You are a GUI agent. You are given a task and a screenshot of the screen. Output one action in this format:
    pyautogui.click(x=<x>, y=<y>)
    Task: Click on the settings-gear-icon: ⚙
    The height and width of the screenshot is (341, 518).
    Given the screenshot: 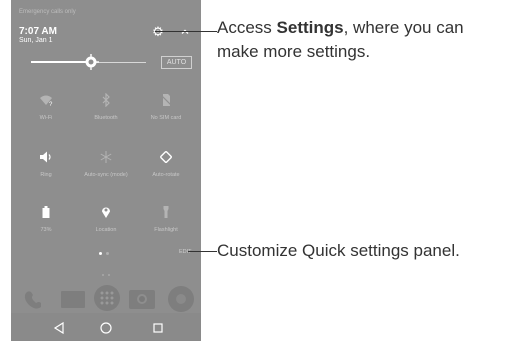 What is the action you would take?
    pyautogui.click(x=158, y=32)
    